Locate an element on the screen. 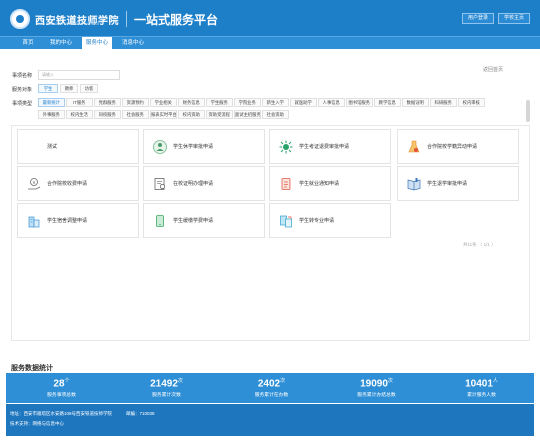  category-chip: 学院业务 is located at coordinates (247, 102).